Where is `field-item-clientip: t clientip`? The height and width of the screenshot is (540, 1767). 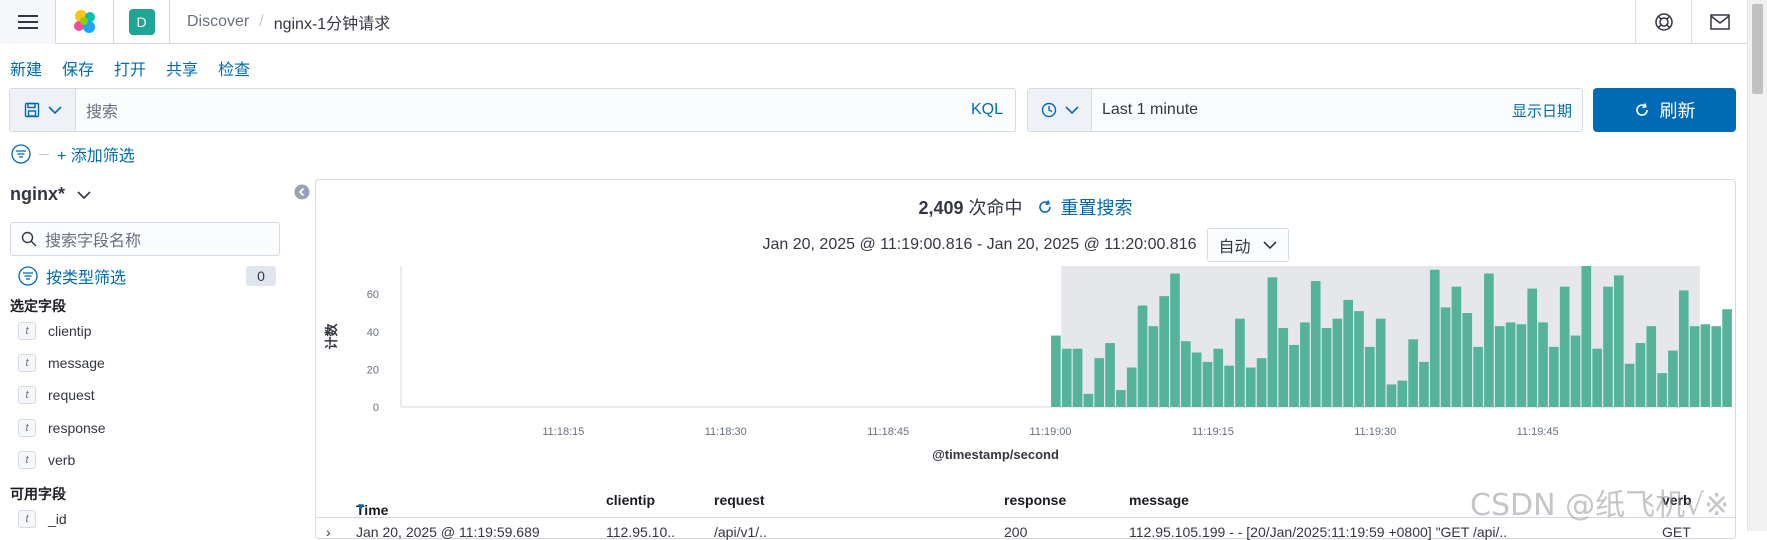
field-item-clientip: t clientip is located at coordinates (55, 331).